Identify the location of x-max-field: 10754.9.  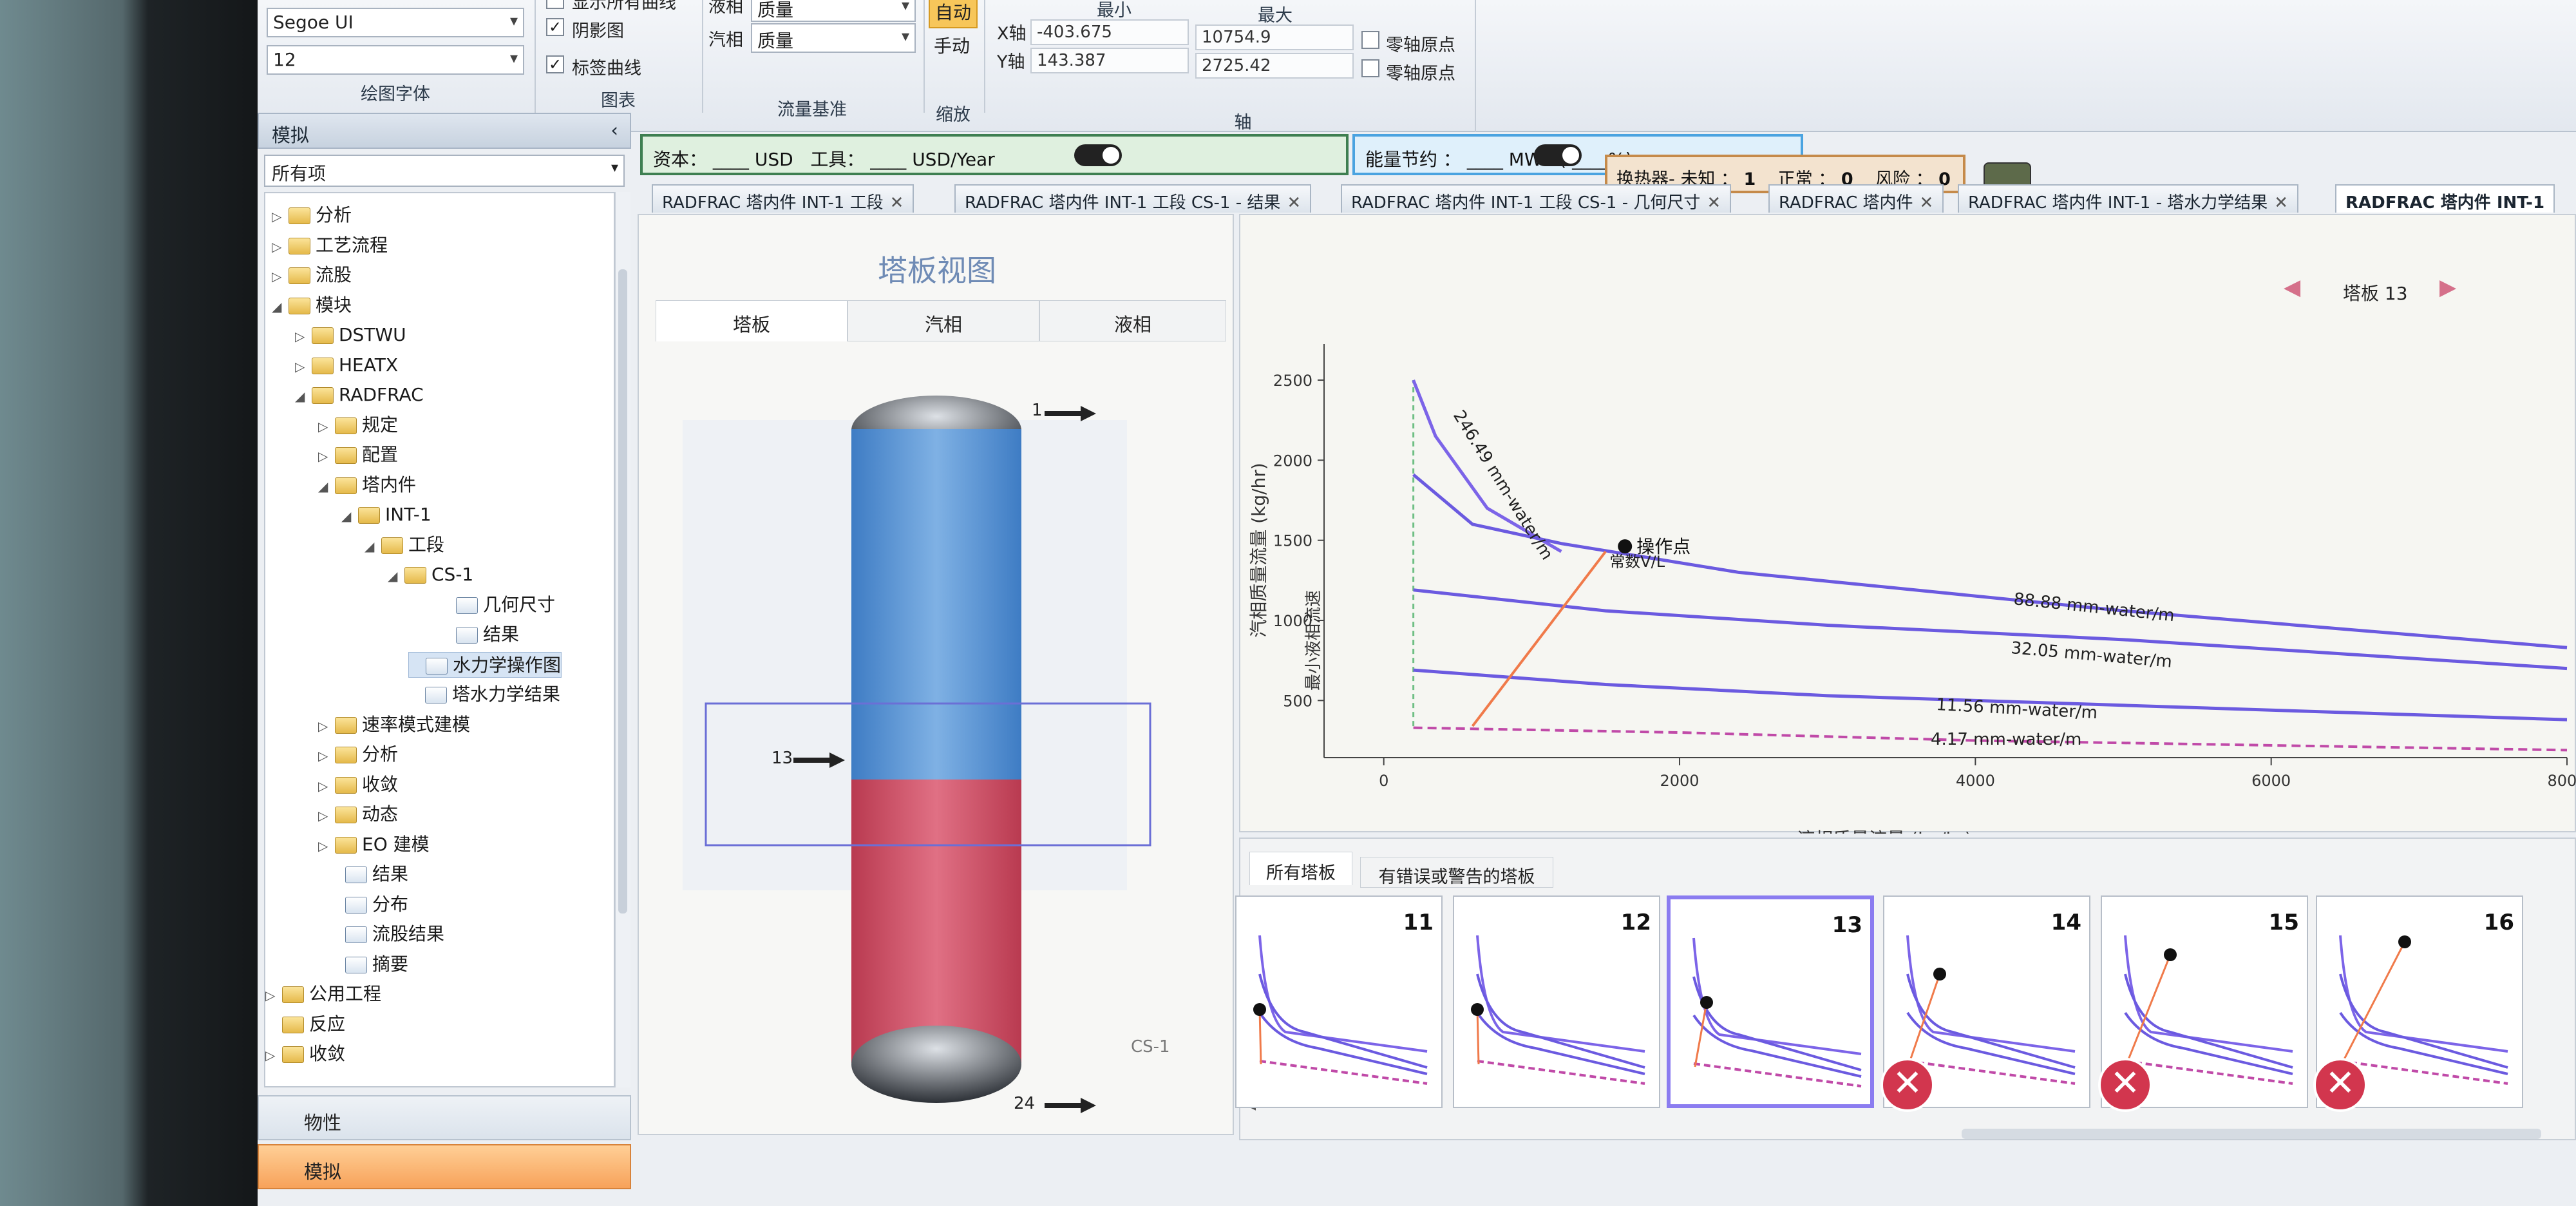
(1274, 37).